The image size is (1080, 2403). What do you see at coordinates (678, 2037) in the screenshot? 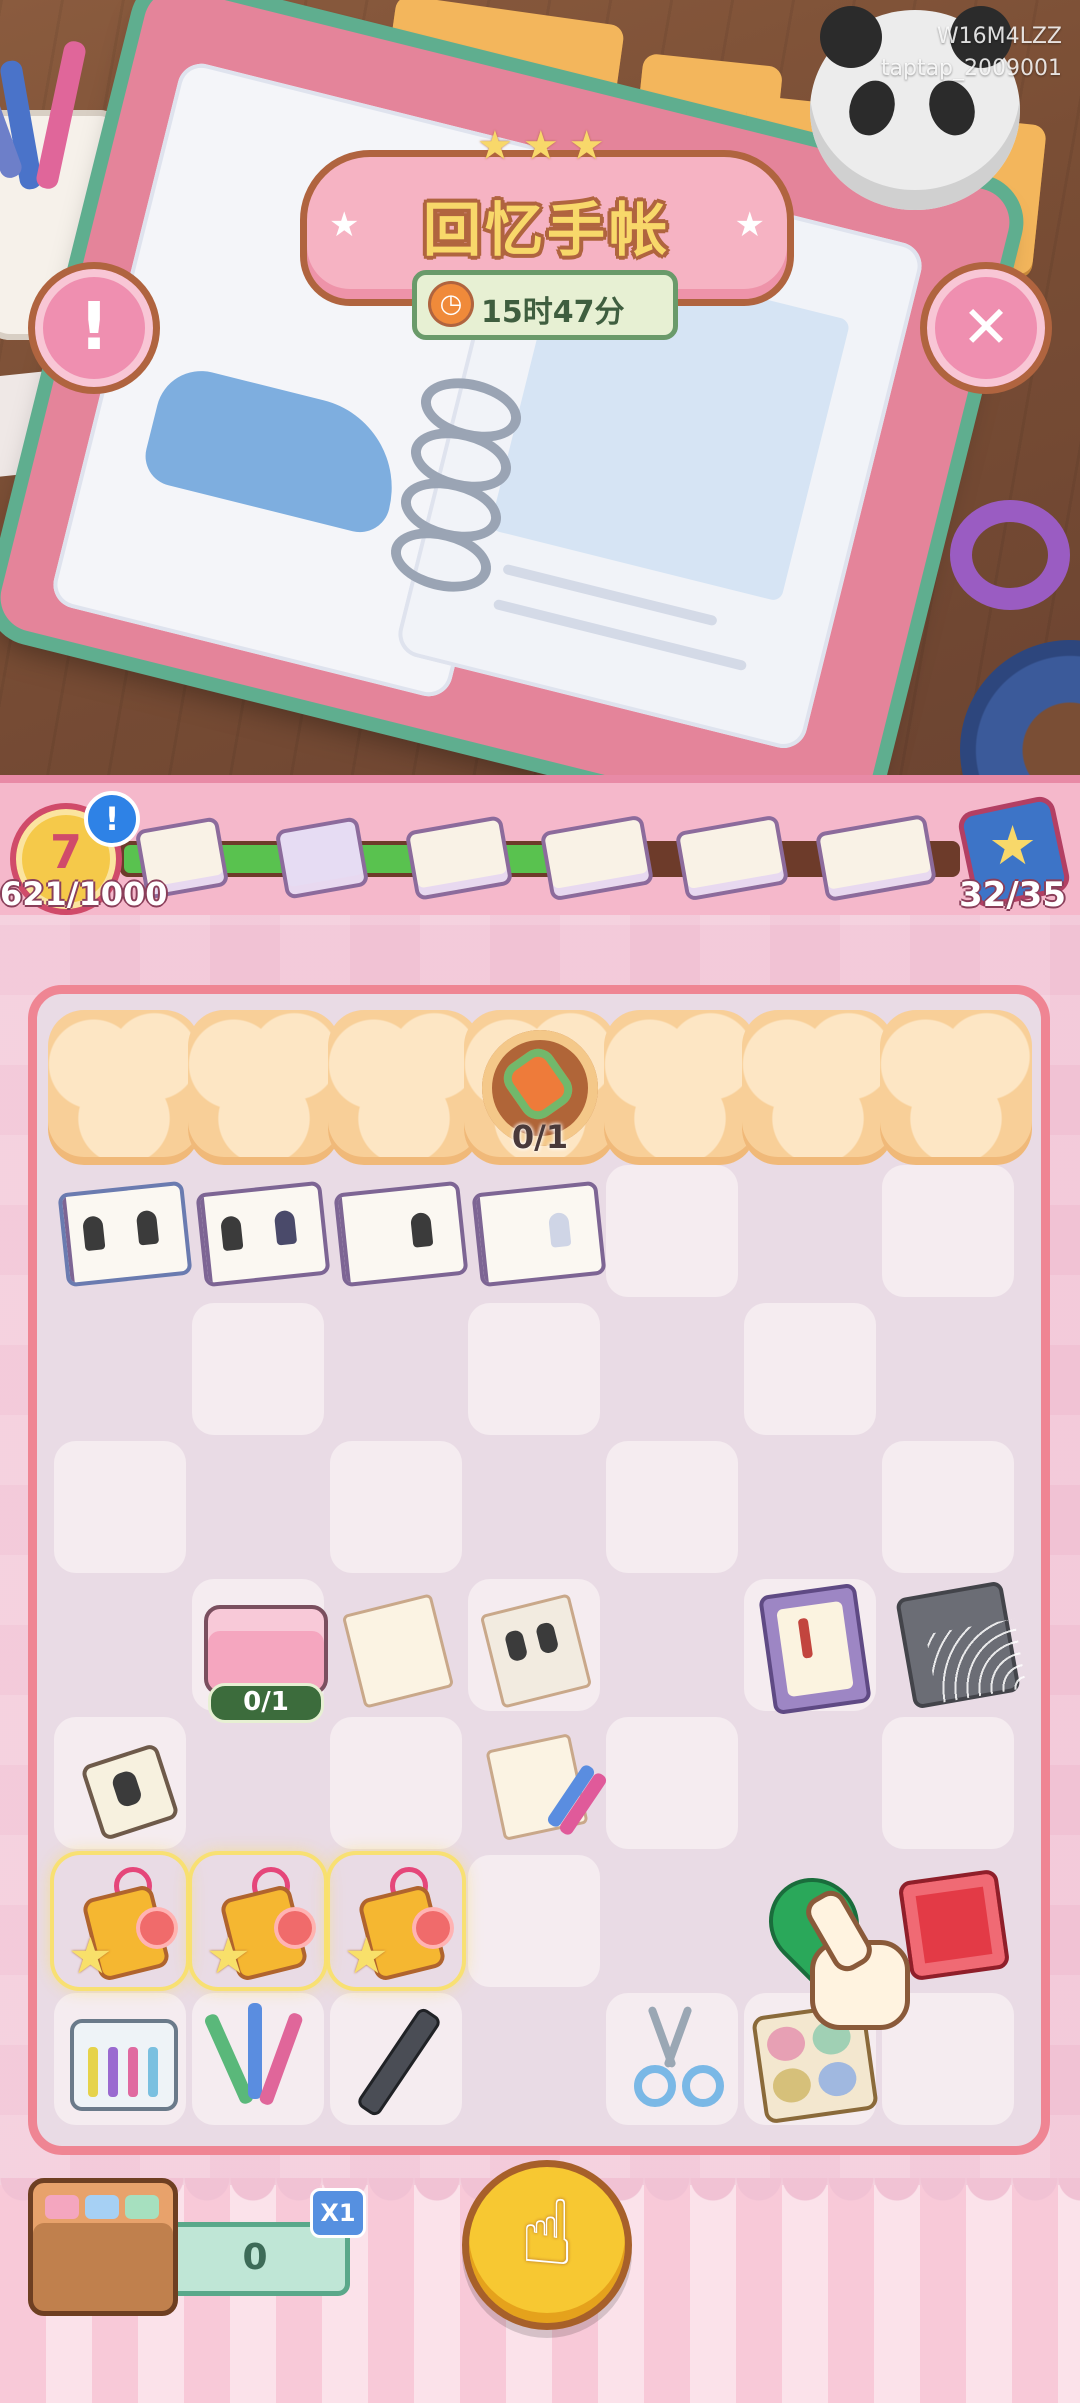
I see `blade` at bounding box center [678, 2037].